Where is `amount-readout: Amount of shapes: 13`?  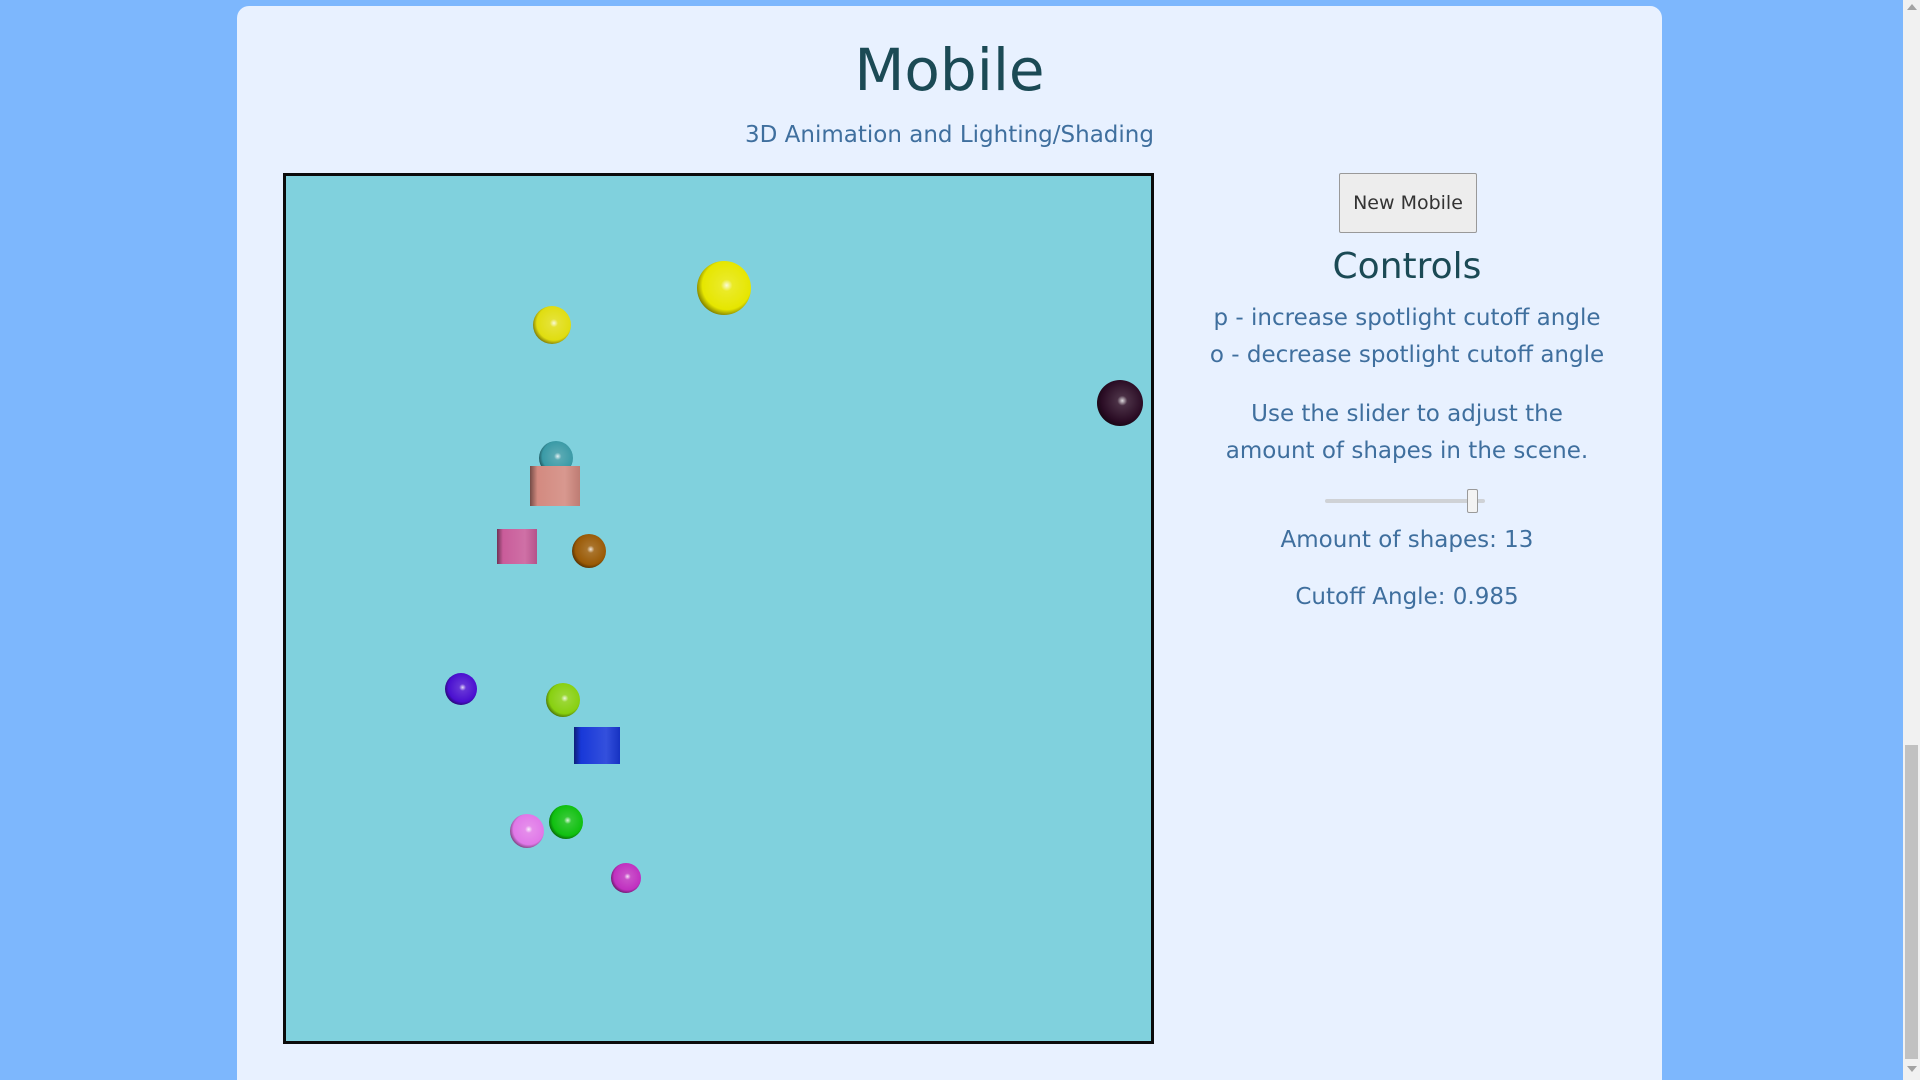 amount-readout: Amount of shapes: 13 is located at coordinates (1407, 540).